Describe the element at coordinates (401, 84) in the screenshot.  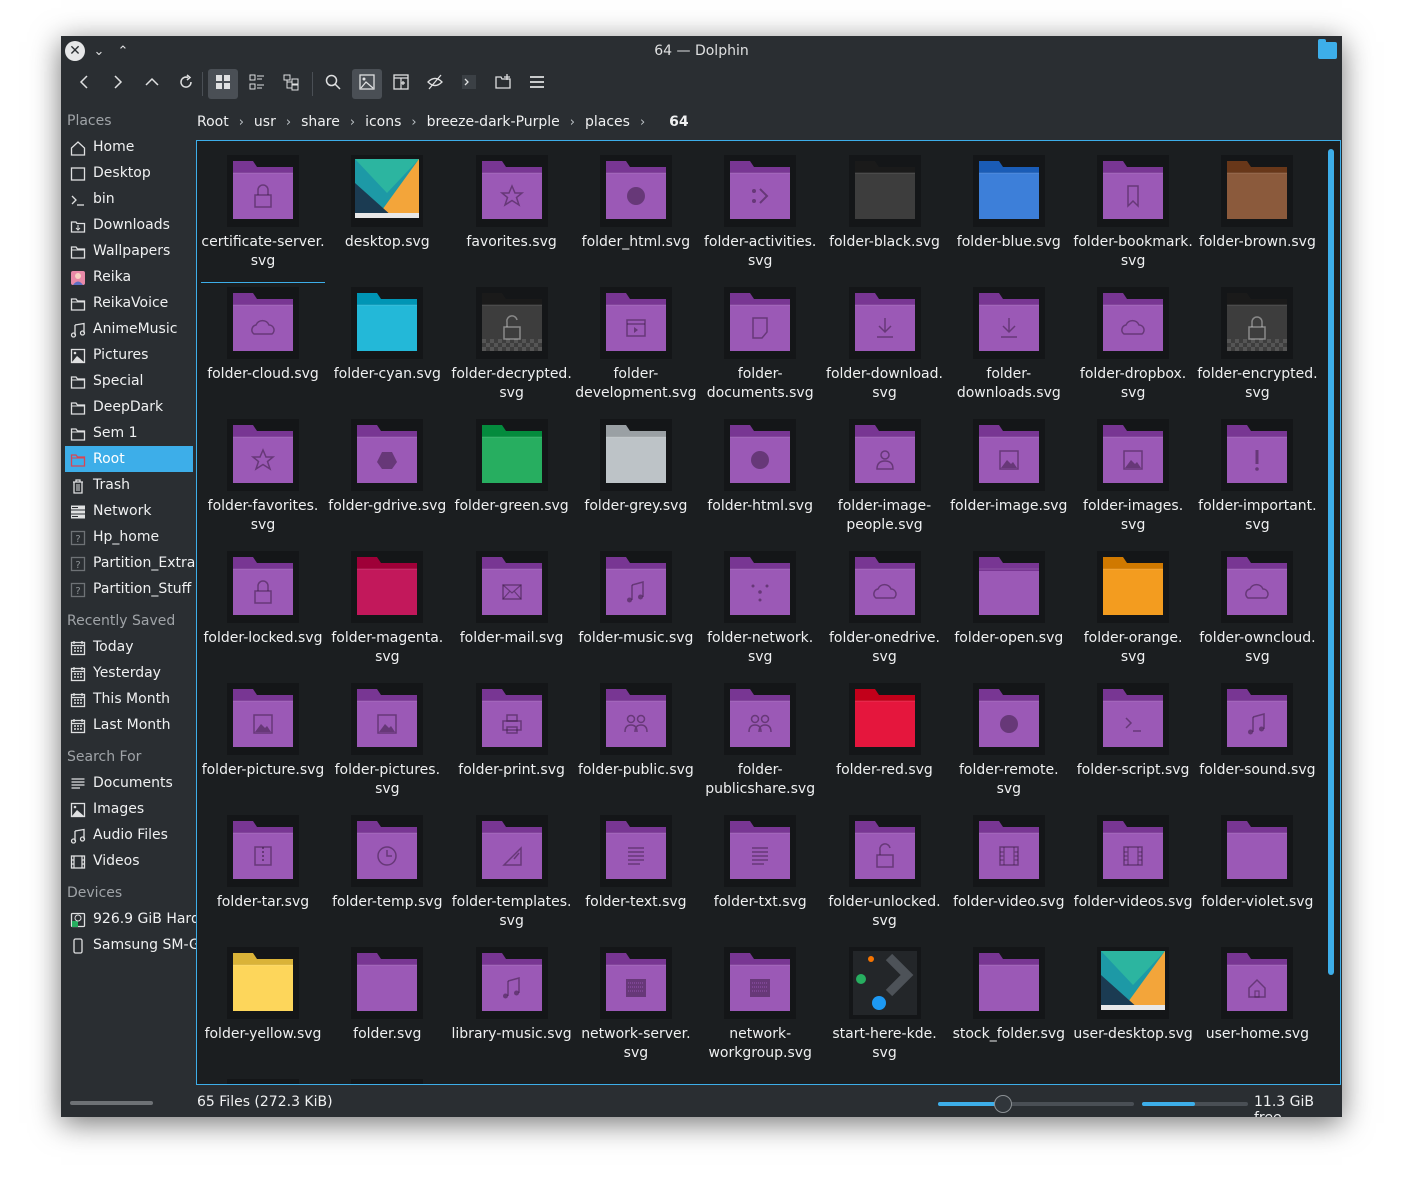
I see `split-button` at that location.